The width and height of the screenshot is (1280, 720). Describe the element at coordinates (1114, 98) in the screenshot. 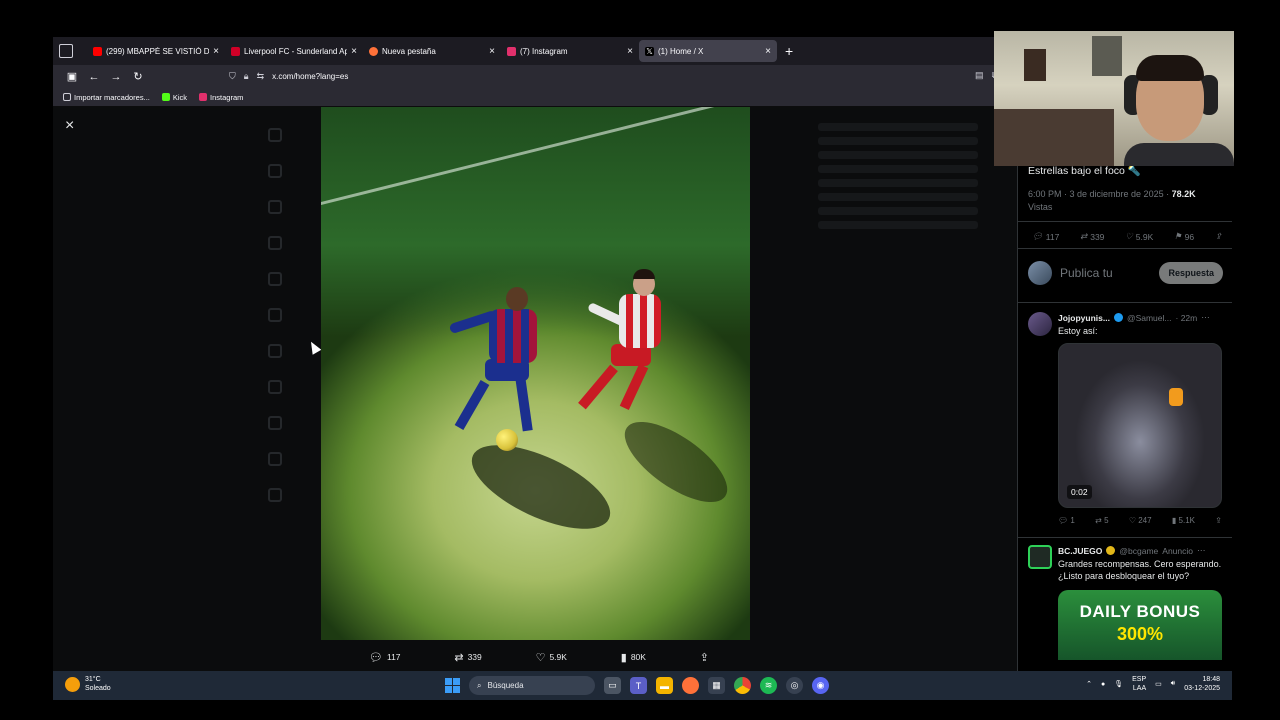

I see `streamer-webcam-overlay` at that location.